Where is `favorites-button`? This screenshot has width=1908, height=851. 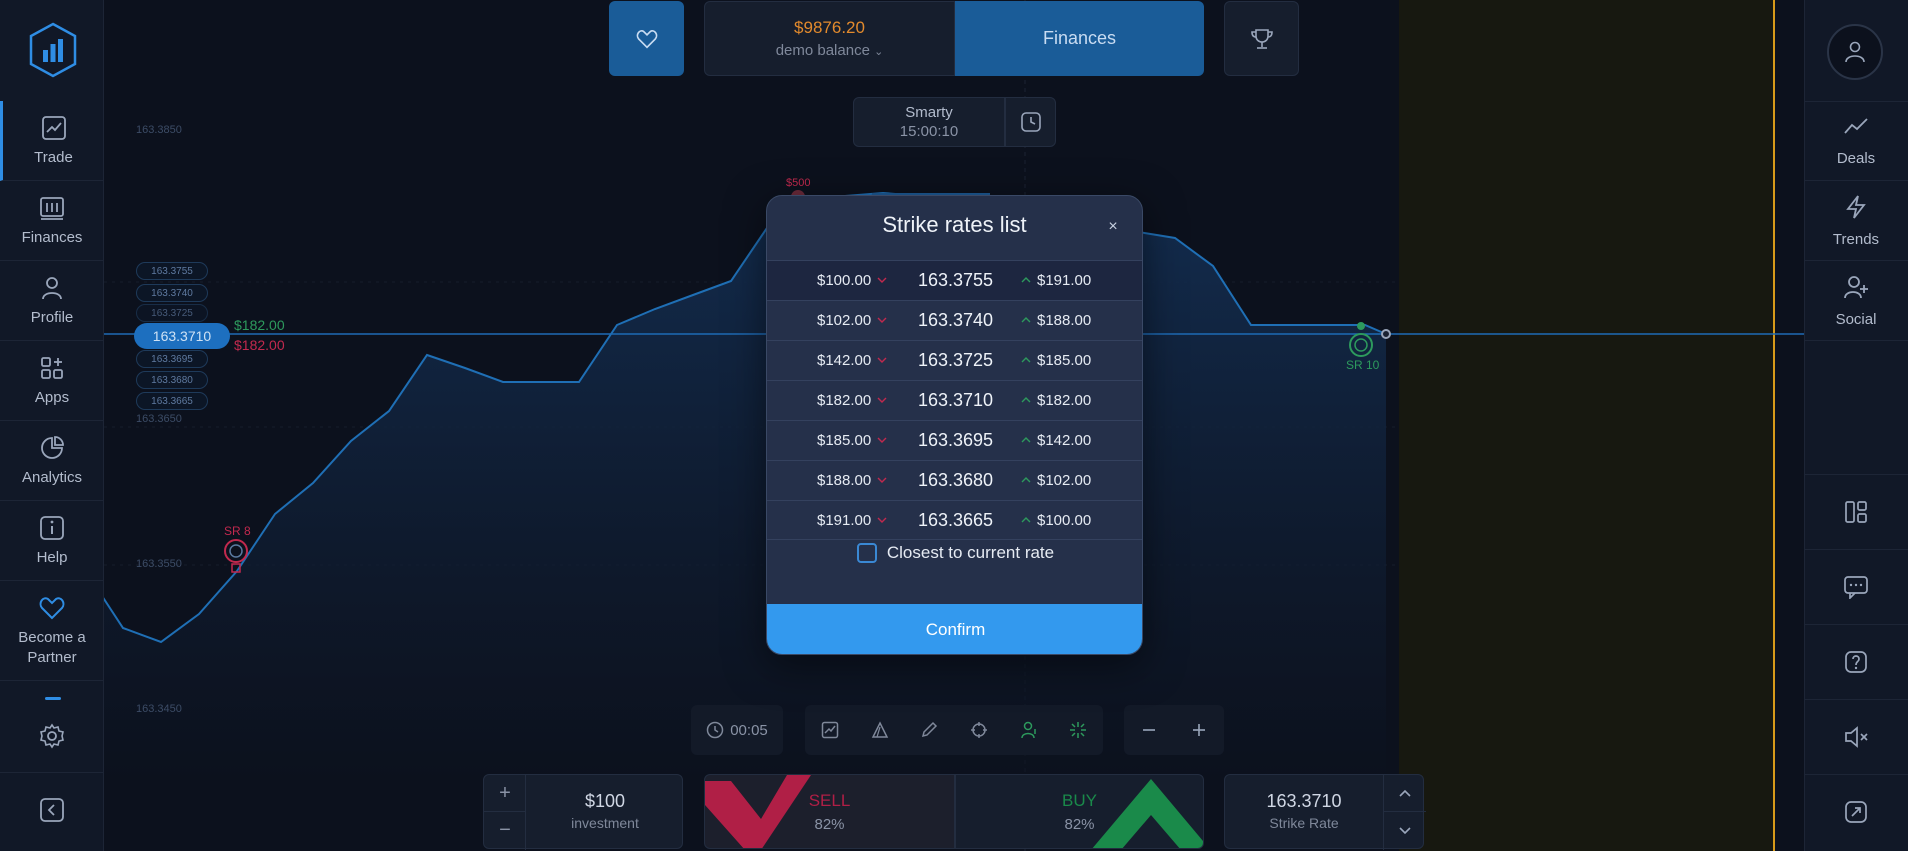 favorites-button is located at coordinates (646, 38).